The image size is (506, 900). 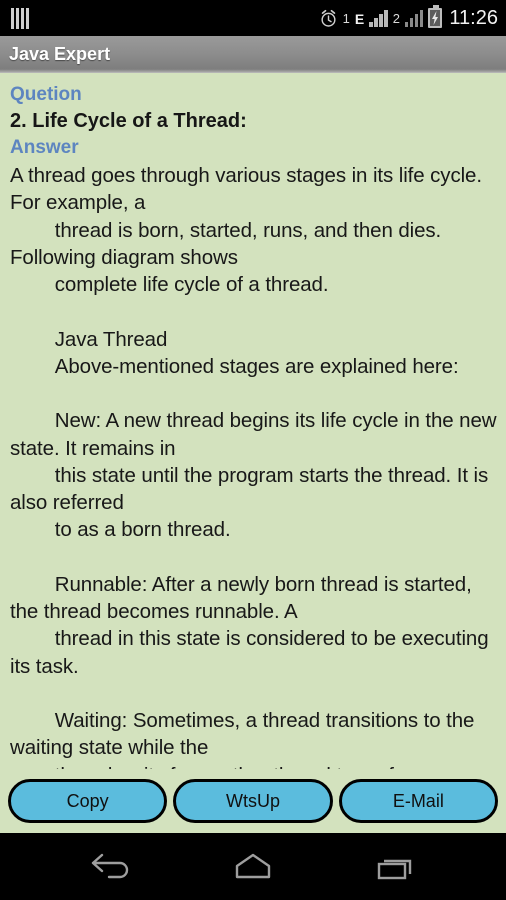 What do you see at coordinates (346, 18) in the screenshot?
I see `alarm-count-badge: 1` at bounding box center [346, 18].